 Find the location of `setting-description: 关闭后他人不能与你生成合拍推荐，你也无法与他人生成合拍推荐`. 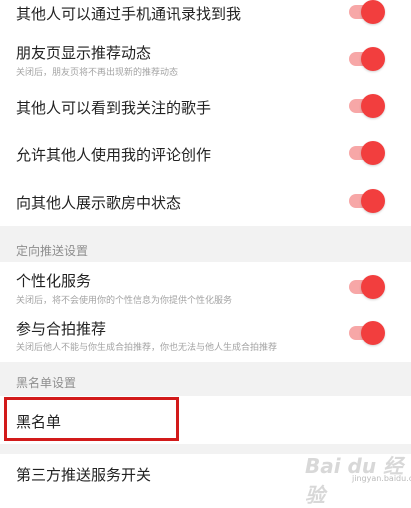

setting-description: 关闭后他人不能与你生成合拍推荐，你也无法与他人生成合拍推荐 is located at coordinates (147, 348).